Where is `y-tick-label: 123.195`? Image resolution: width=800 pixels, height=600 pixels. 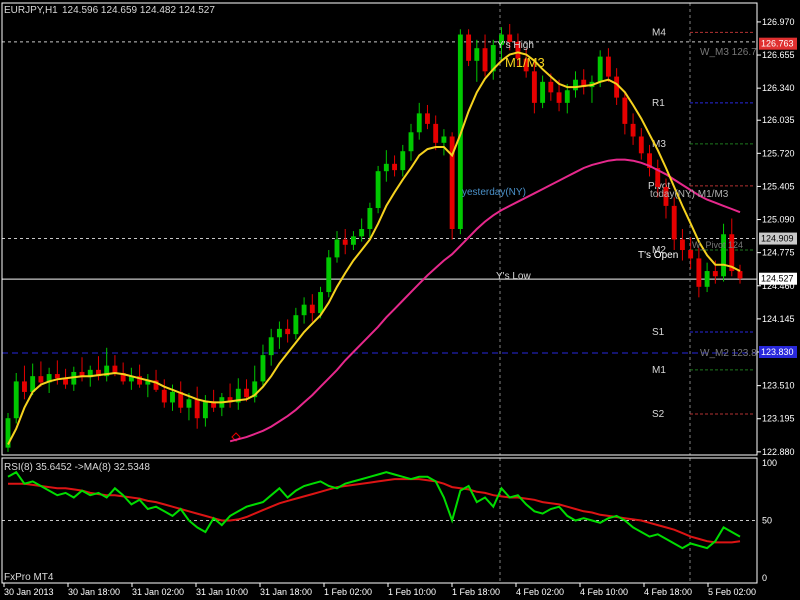
y-tick-label: 123.195 is located at coordinates (778, 419).